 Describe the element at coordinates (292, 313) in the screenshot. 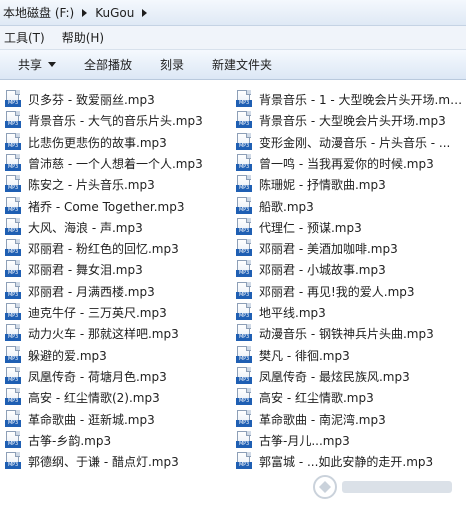

I see `file-name: 地平线.mp3` at that location.